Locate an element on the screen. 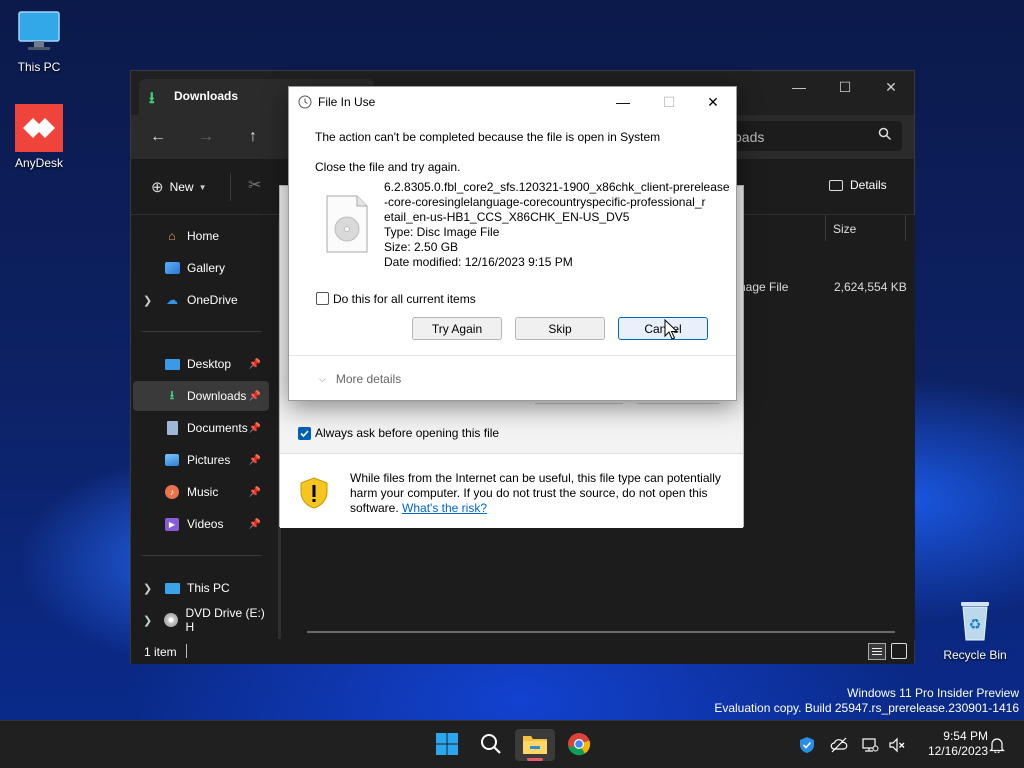 This screenshot has width=1024, height=768. horizontal-scrollbar is located at coordinates (601, 632).